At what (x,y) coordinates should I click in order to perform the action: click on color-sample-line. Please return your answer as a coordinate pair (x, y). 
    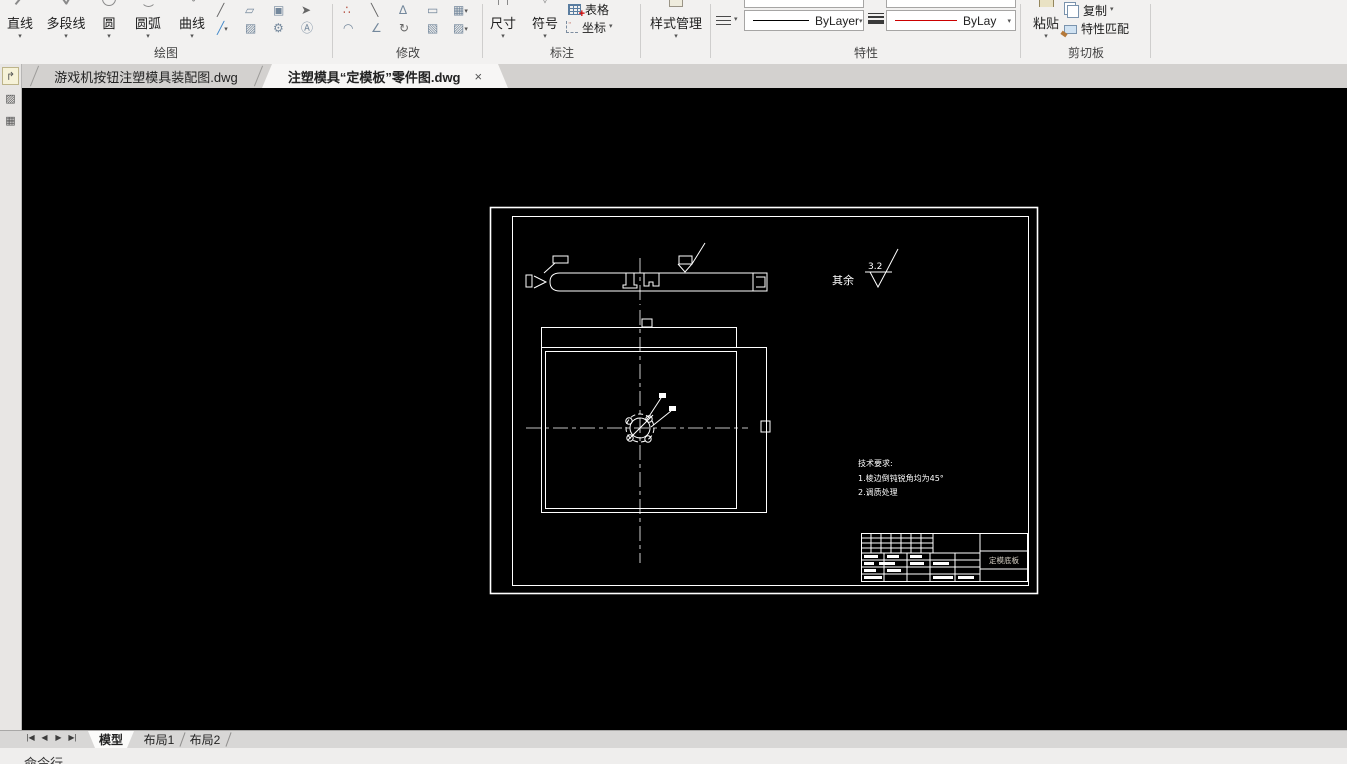
    Looking at the image, I should click on (926, 20).